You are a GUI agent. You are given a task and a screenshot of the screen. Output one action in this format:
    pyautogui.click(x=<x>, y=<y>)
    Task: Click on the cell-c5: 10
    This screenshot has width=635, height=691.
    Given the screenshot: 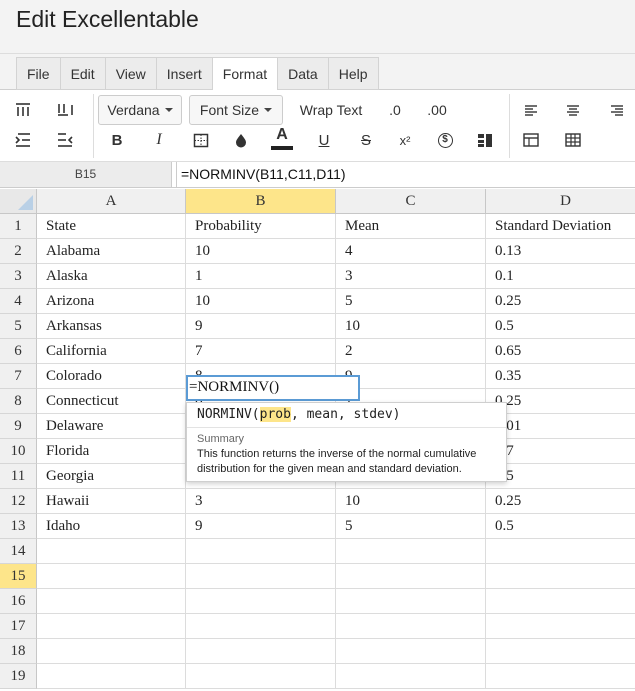 What is the action you would take?
    pyautogui.click(x=411, y=326)
    